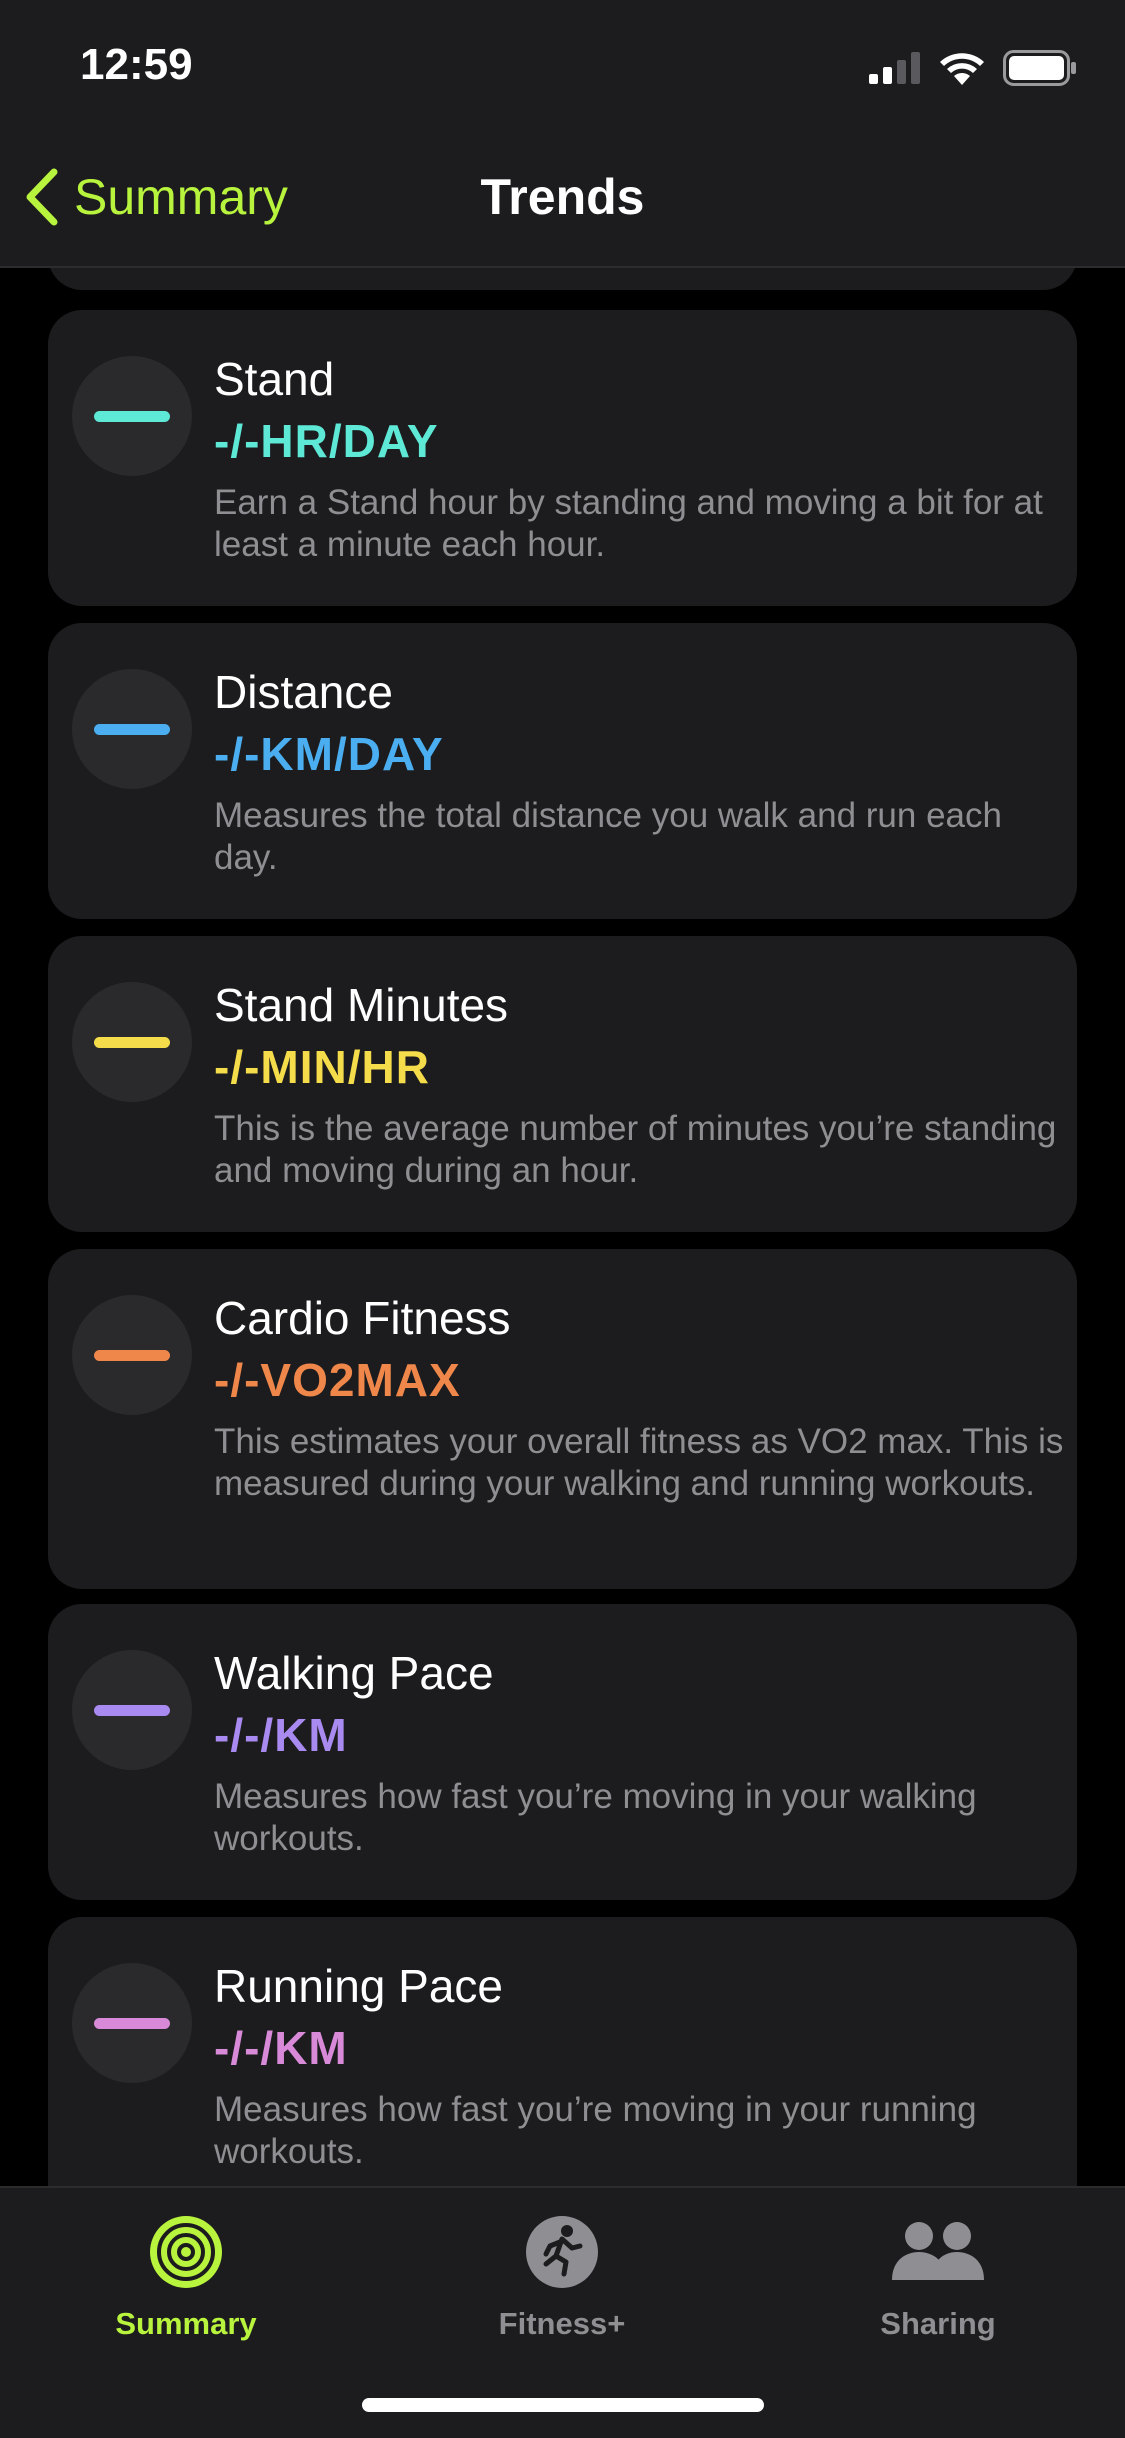 The width and height of the screenshot is (1125, 2438). I want to click on trend-title: Running Pace, so click(358, 1986).